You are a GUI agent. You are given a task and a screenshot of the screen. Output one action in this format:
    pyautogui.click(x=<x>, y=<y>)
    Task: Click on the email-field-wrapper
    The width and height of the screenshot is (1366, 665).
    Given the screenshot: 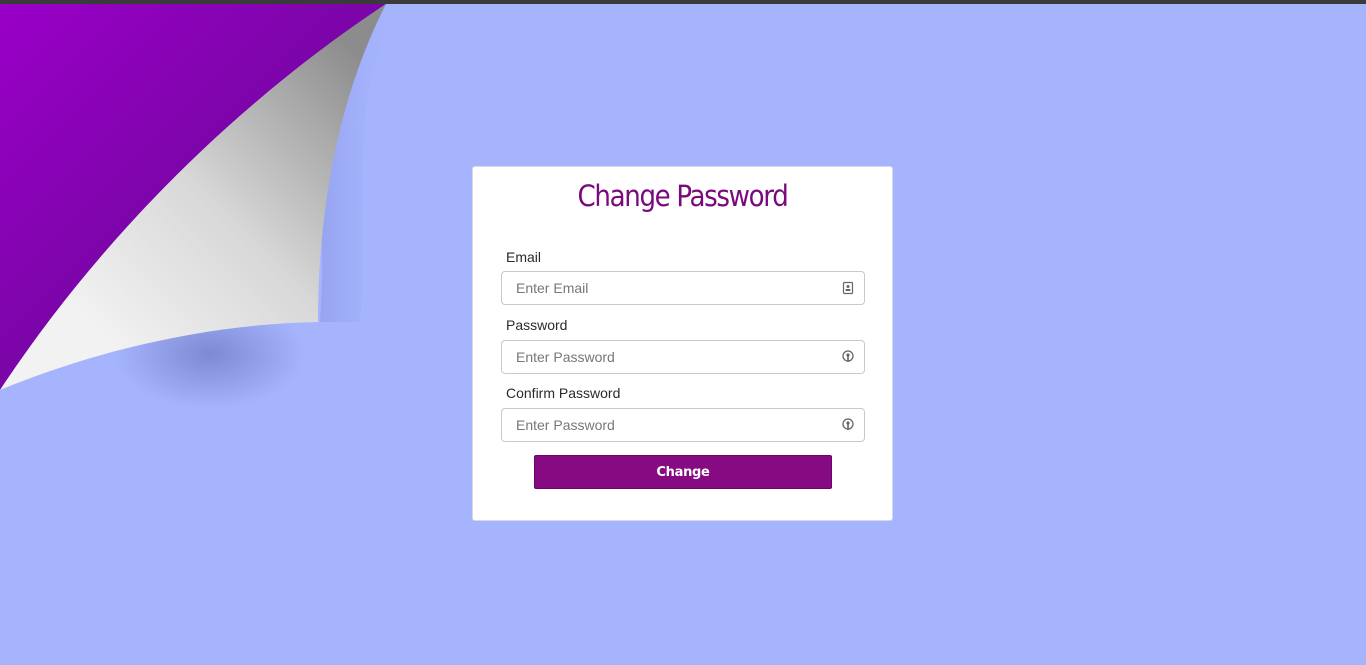 What is the action you would take?
    pyautogui.click(x=683, y=288)
    